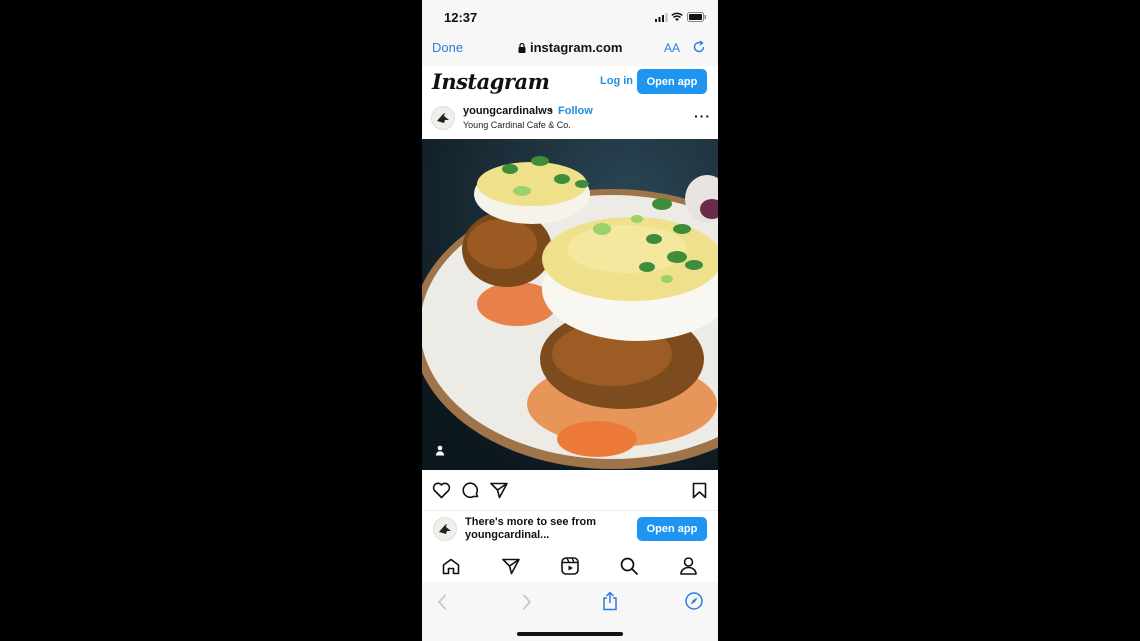  I want to click on avatar, so click(443, 118).